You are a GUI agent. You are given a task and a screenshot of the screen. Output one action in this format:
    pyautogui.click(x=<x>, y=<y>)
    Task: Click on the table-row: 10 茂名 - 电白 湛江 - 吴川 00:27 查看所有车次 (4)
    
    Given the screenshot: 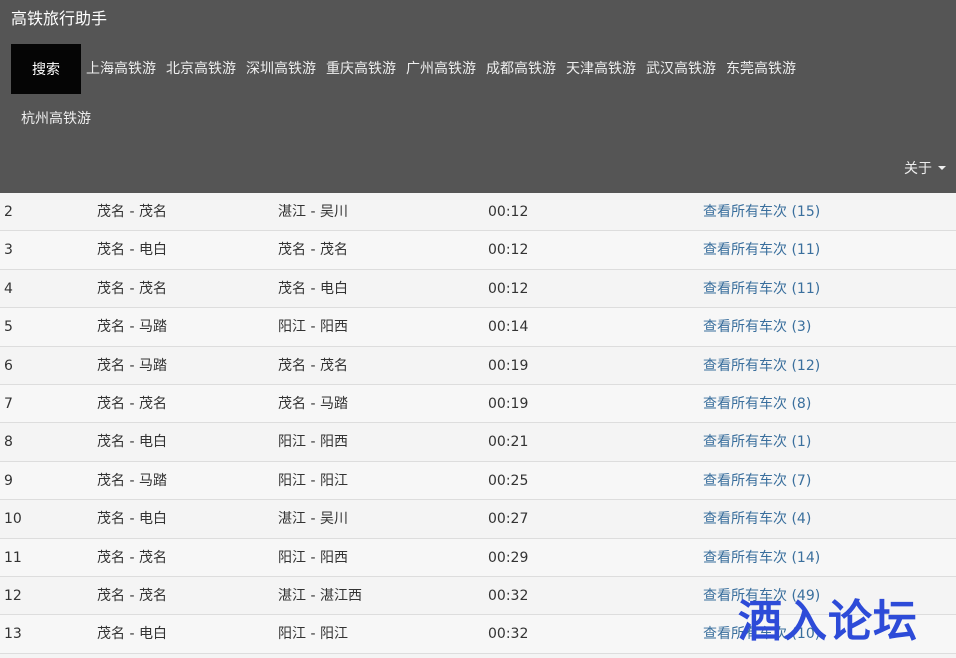 What is the action you would take?
    pyautogui.click(x=478, y=519)
    